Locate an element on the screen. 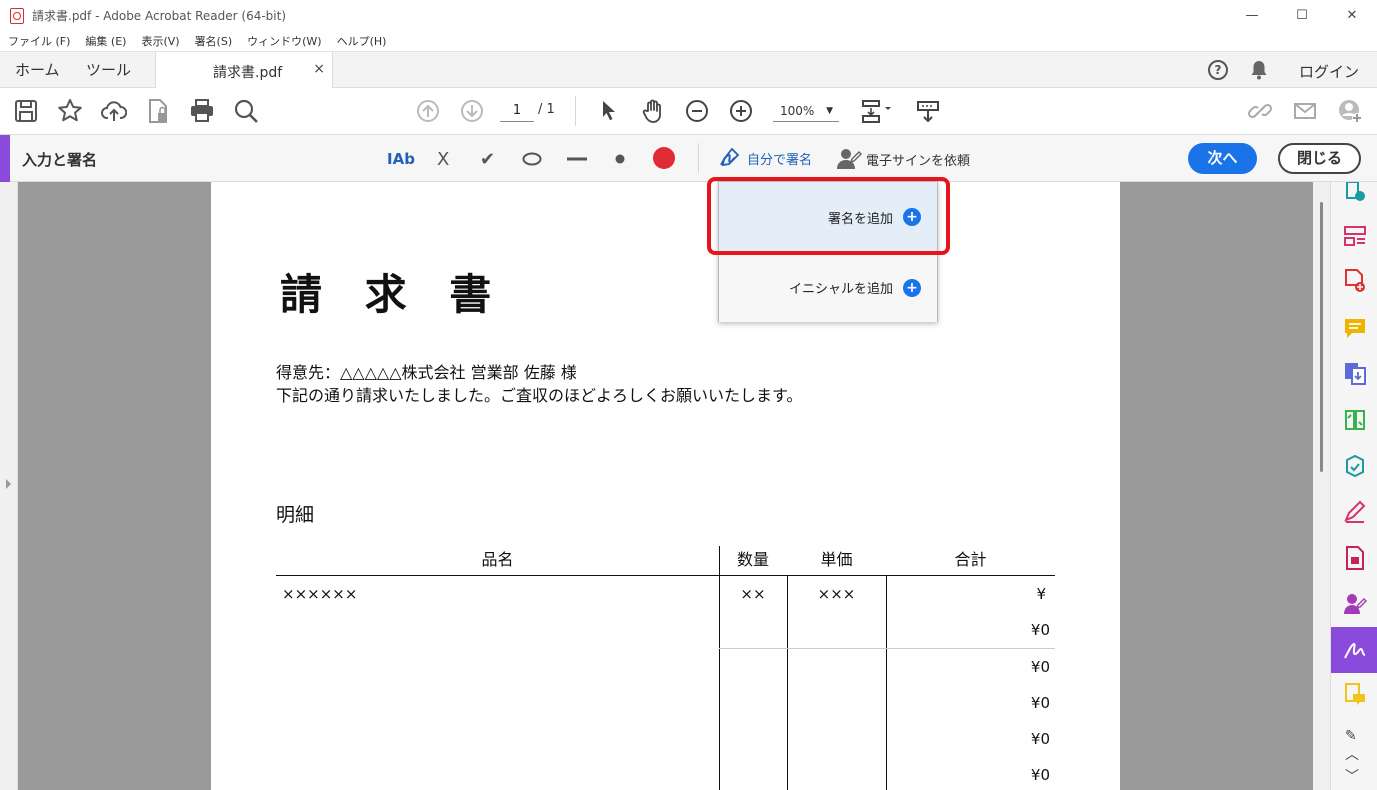 This screenshot has width=1377, height=790. signbar-divider is located at coordinates (698, 158).